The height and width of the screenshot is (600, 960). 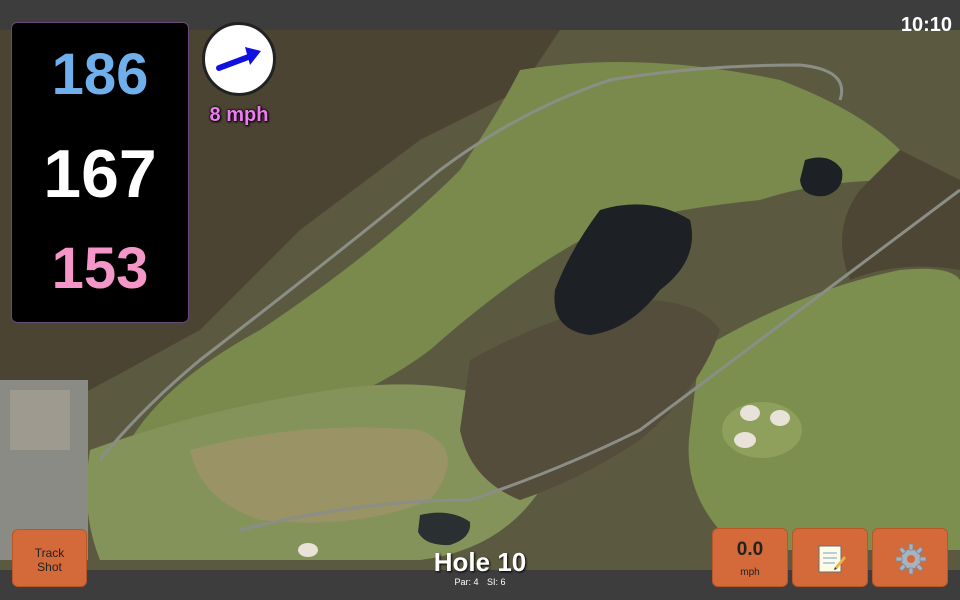 I want to click on wind-direction-dial, so click(x=239, y=59).